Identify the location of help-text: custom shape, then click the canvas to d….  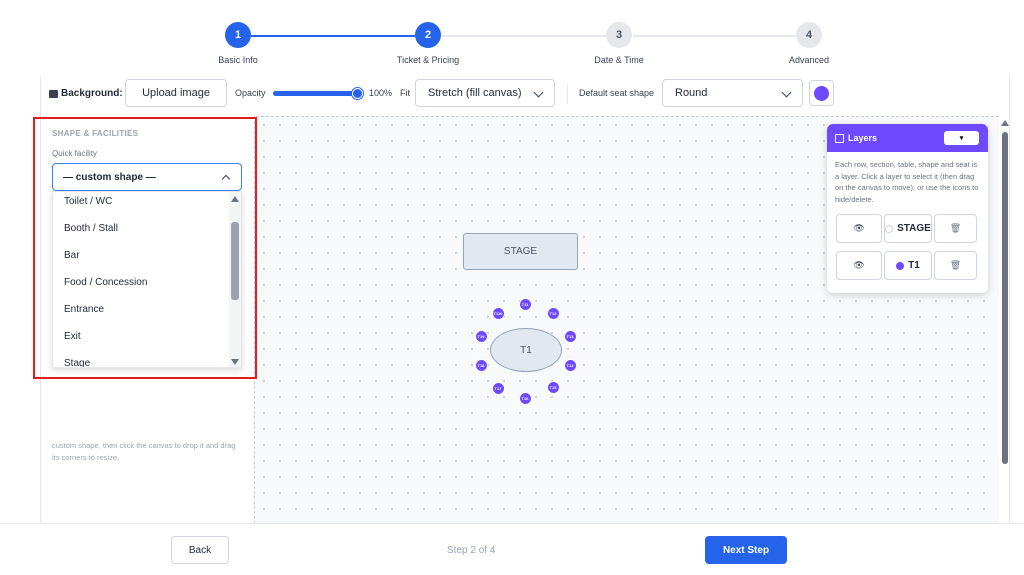
(144, 451).